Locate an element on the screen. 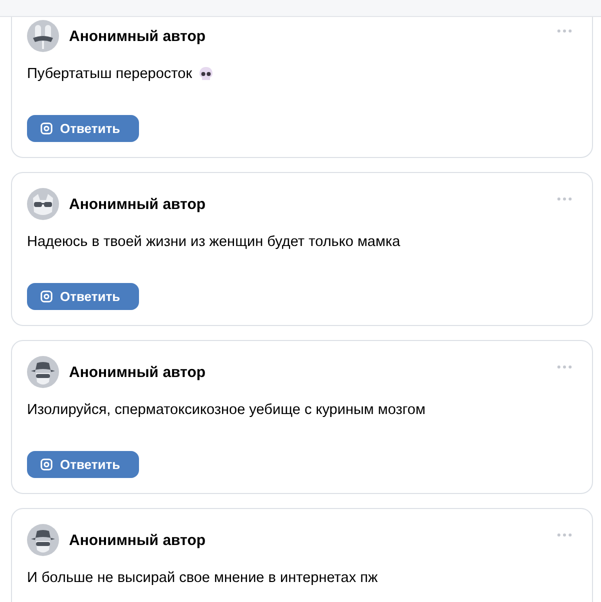  post-text: И больше не высирай свое мнение в интернетах пж is located at coordinates (202, 578).